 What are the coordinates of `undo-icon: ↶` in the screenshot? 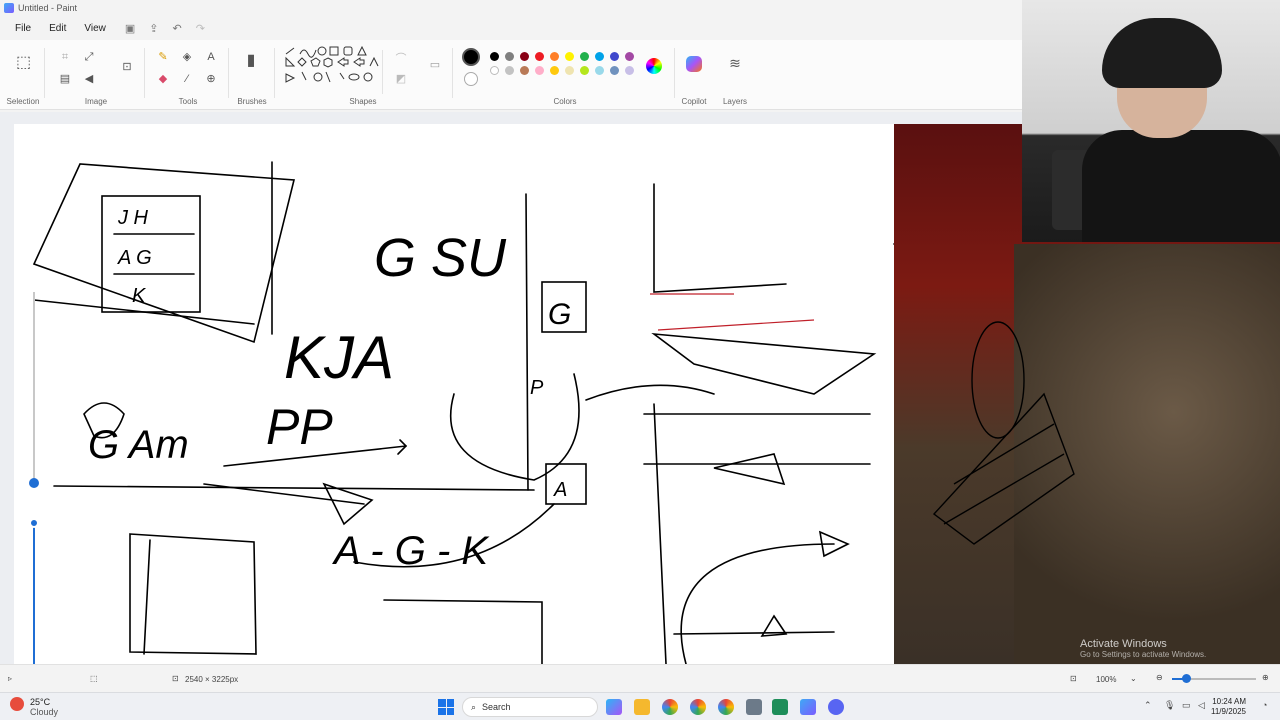 It's located at (176, 28).